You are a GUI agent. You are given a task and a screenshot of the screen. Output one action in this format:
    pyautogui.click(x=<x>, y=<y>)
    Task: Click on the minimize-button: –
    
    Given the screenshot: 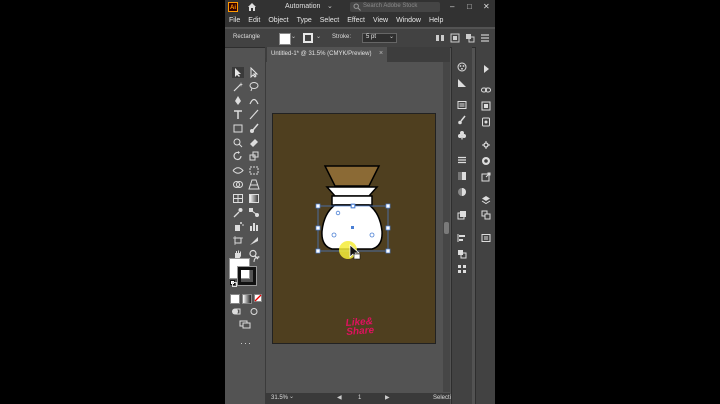 What is the action you would take?
    pyautogui.click(x=452, y=6)
    